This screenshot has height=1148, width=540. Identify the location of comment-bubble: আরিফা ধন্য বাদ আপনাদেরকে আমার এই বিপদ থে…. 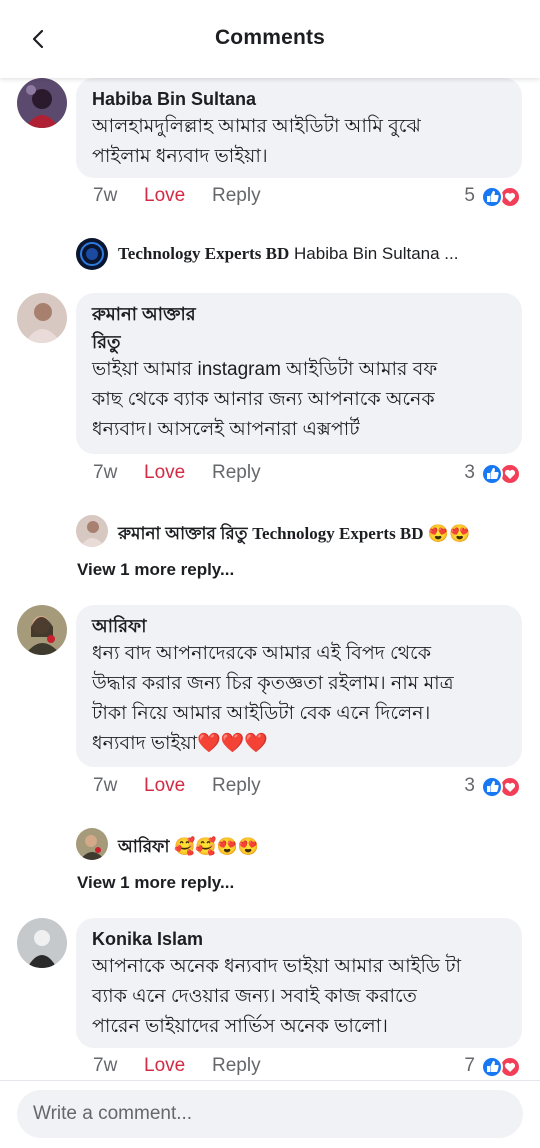
(299, 686).